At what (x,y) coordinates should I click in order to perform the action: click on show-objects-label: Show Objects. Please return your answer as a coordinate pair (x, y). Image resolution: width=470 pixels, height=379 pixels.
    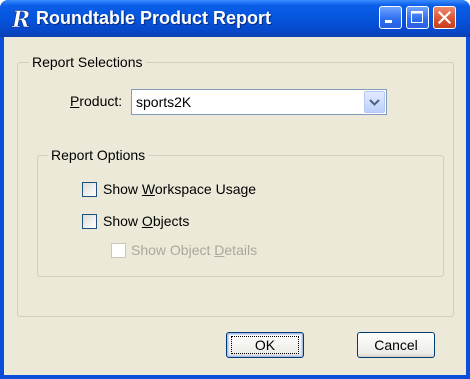
    Looking at the image, I should click on (146, 221).